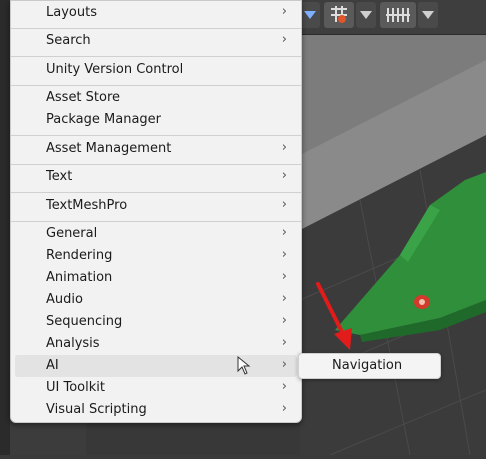  What do you see at coordinates (398, 15) in the screenshot?
I see `grid-snap-icon` at bounding box center [398, 15].